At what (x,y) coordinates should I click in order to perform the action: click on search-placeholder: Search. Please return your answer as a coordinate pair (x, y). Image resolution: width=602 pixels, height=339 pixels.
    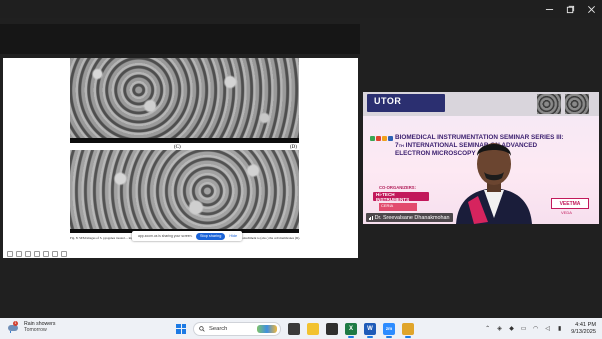
    Looking at the image, I should click on (218, 328).